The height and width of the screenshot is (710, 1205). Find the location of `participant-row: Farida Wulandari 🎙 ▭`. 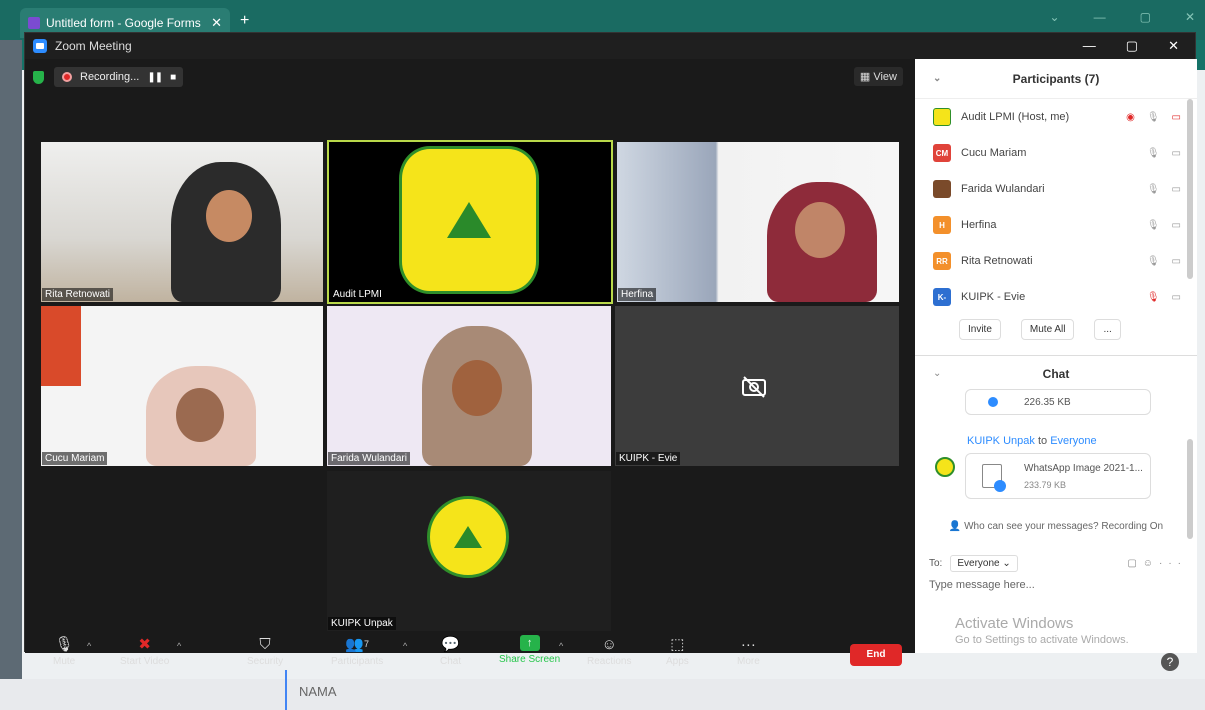

participant-row: Farida Wulandari 🎙 ▭ is located at coordinates (1056, 189).